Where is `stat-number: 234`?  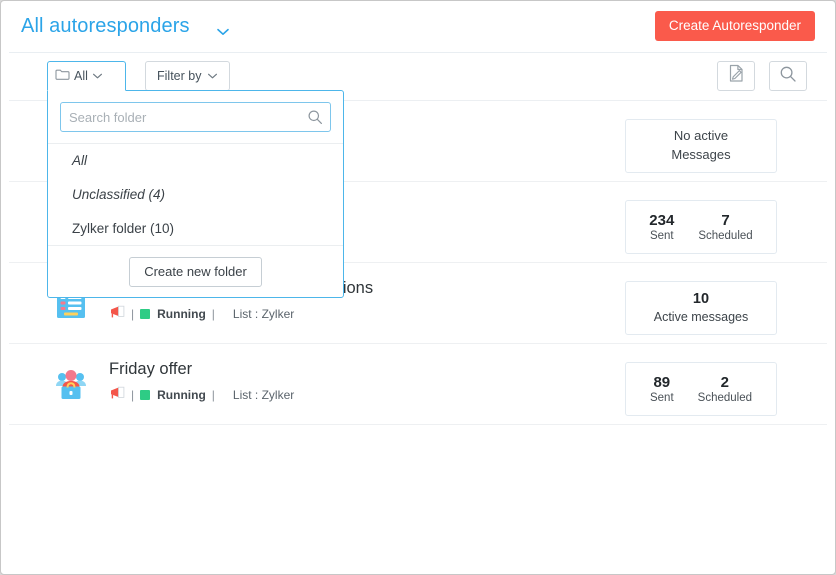
stat-number: 234 is located at coordinates (662, 220).